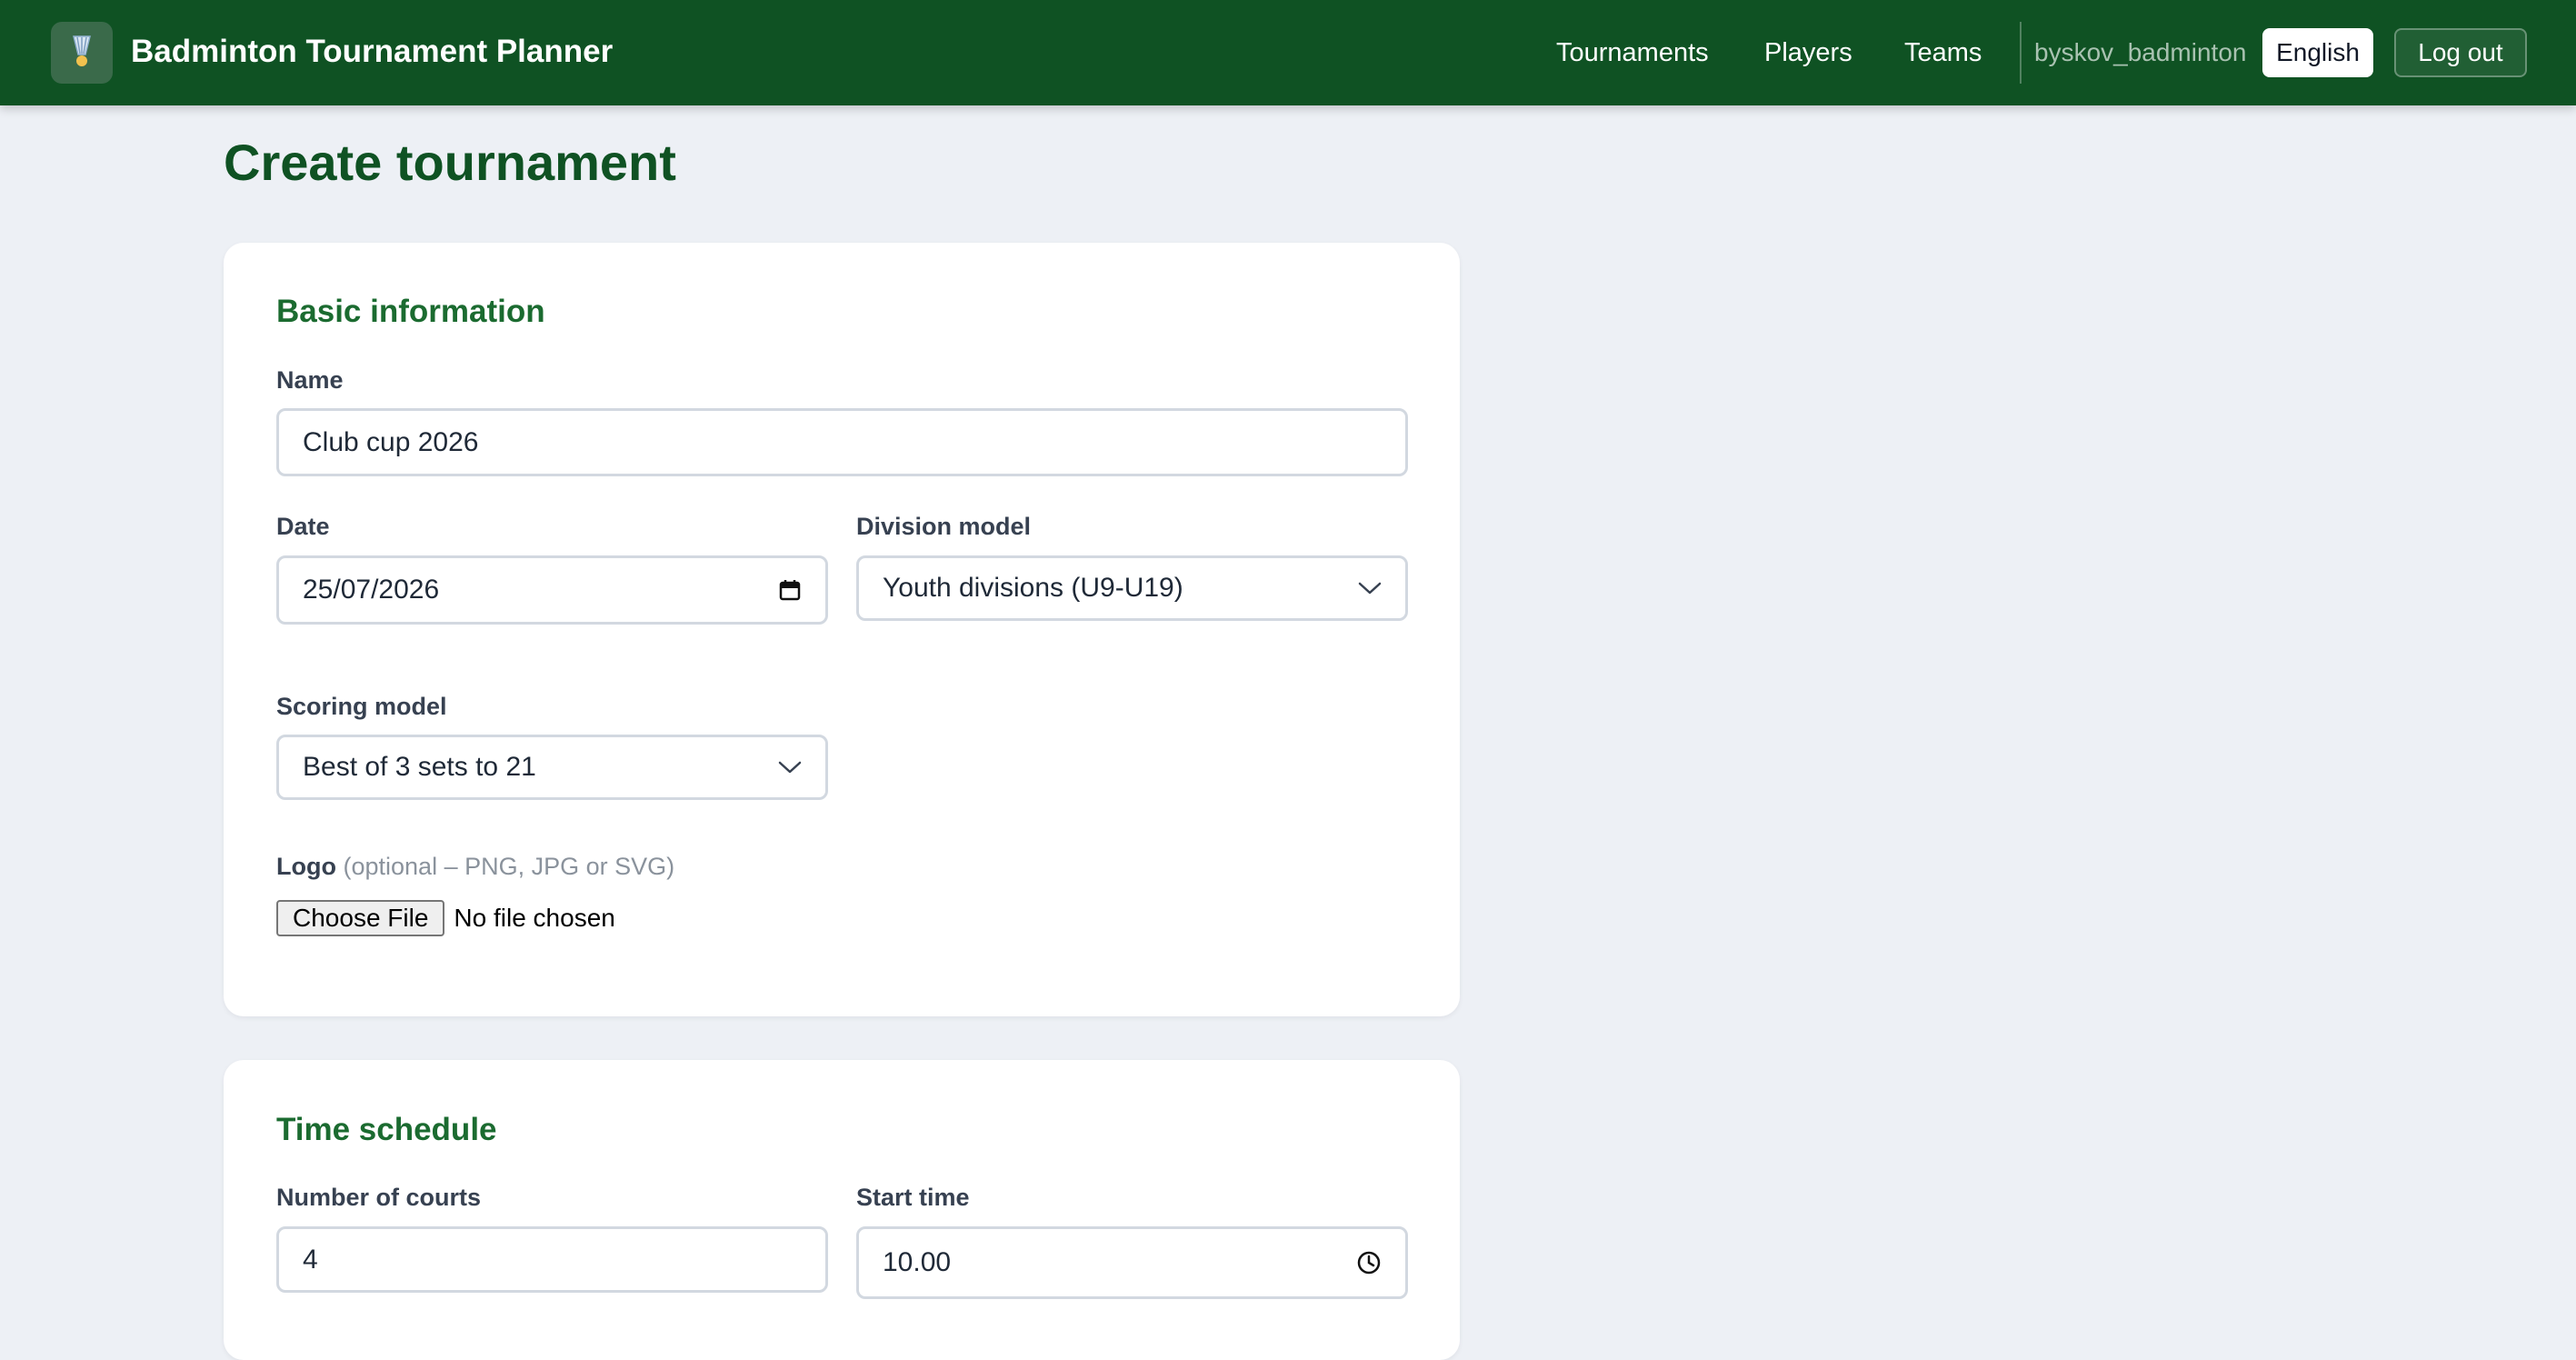 The height and width of the screenshot is (1360, 2576). What do you see at coordinates (2317, 53) in the screenshot?
I see `language-button: English` at bounding box center [2317, 53].